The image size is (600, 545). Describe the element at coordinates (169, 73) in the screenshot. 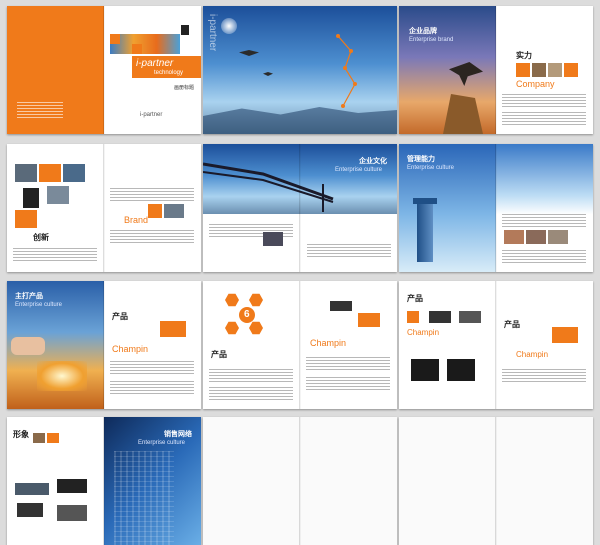

I see `brand-tagline: technology` at that location.